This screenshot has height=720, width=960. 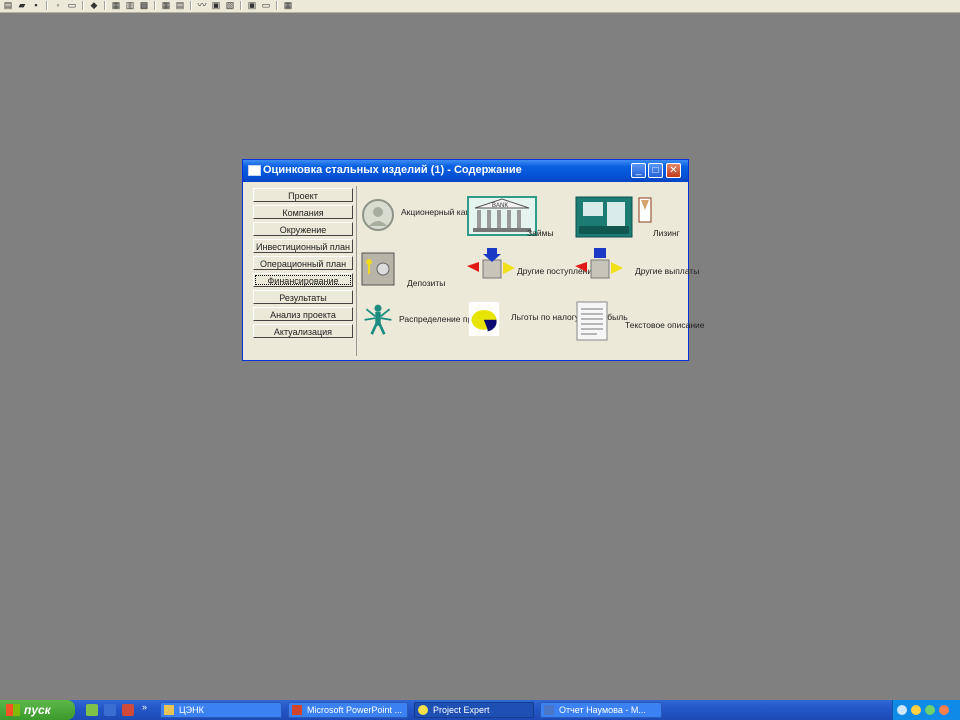 I want to click on app-toolbar: ▤ ▰ ▪ ◦ ▭ ◆ ▦ ▥ ▩ ▦ ▤ 〰 ▣ ▧ ▣ ▭ ▦, so click(x=480, y=6).